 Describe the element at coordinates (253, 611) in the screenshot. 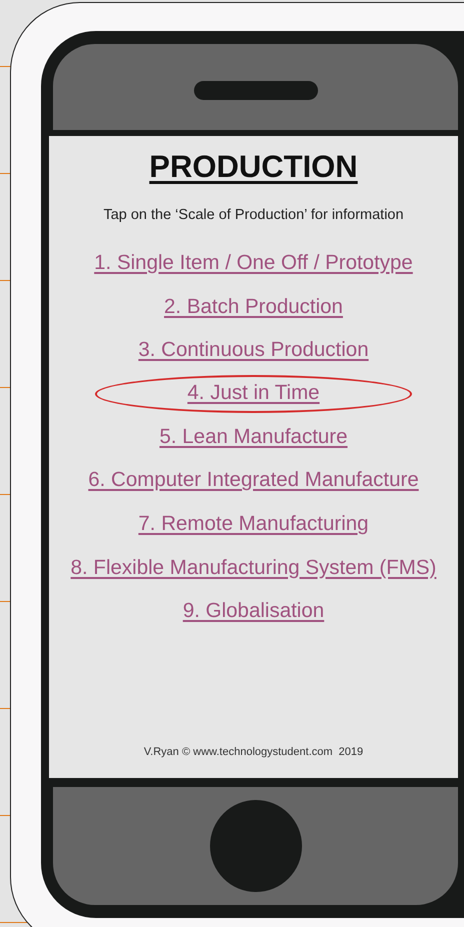

I see `production-link: 9. Globalisation` at that location.